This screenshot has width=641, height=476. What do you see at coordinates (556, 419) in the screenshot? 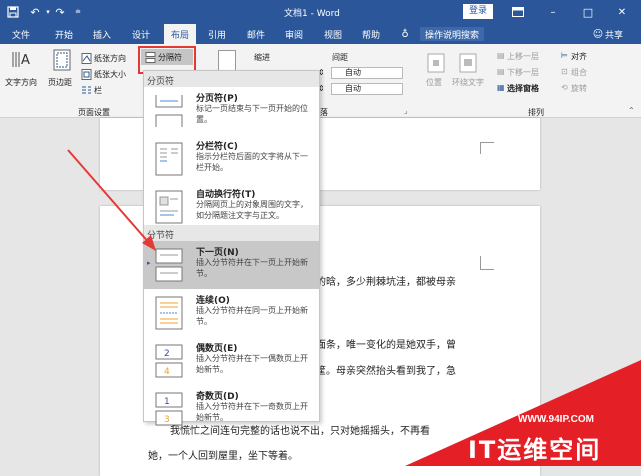
I see `watermark-url: WWW.94IP.COM` at bounding box center [556, 419].